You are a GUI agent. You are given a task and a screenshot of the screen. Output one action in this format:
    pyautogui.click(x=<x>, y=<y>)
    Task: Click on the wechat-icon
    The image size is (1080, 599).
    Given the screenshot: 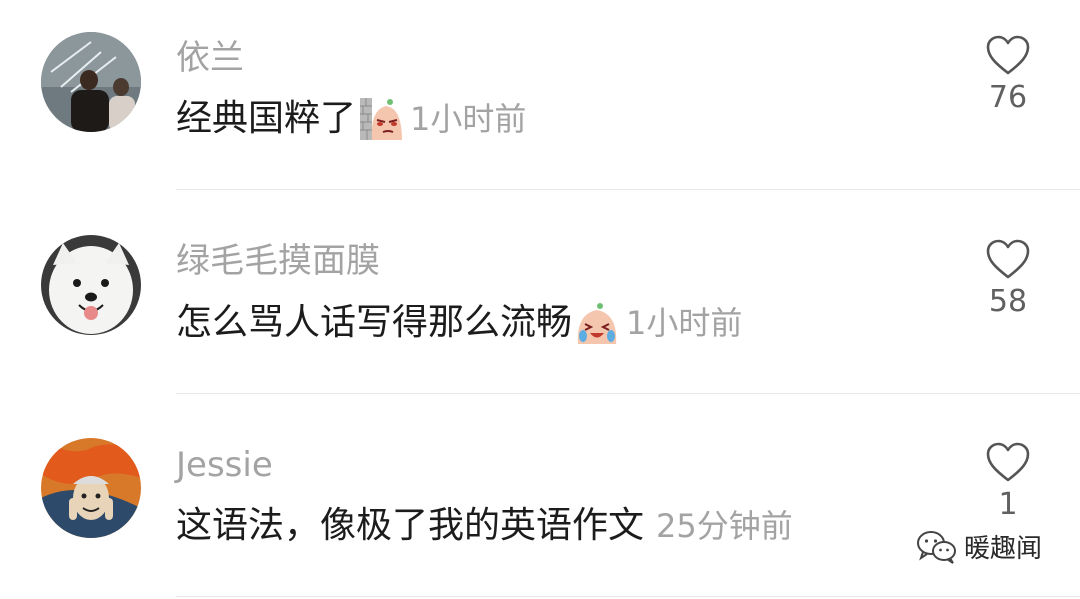 What is the action you would take?
    pyautogui.click(x=936, y=547)
    